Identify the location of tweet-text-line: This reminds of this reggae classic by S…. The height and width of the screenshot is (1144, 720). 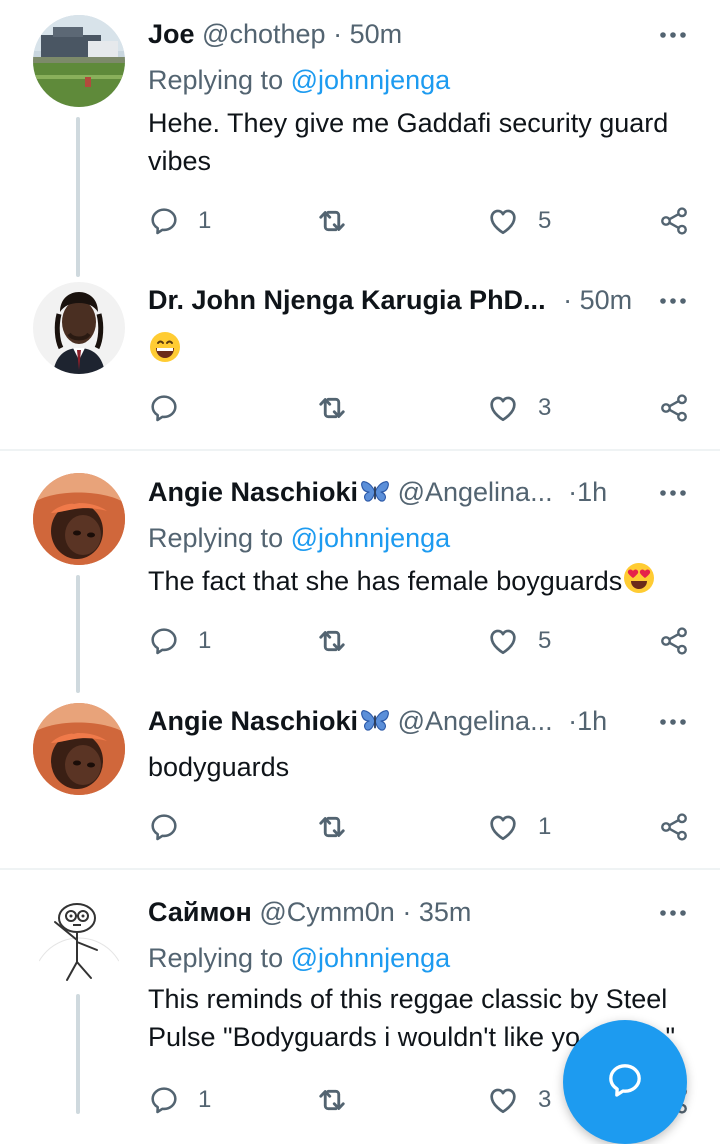
(408, 999).